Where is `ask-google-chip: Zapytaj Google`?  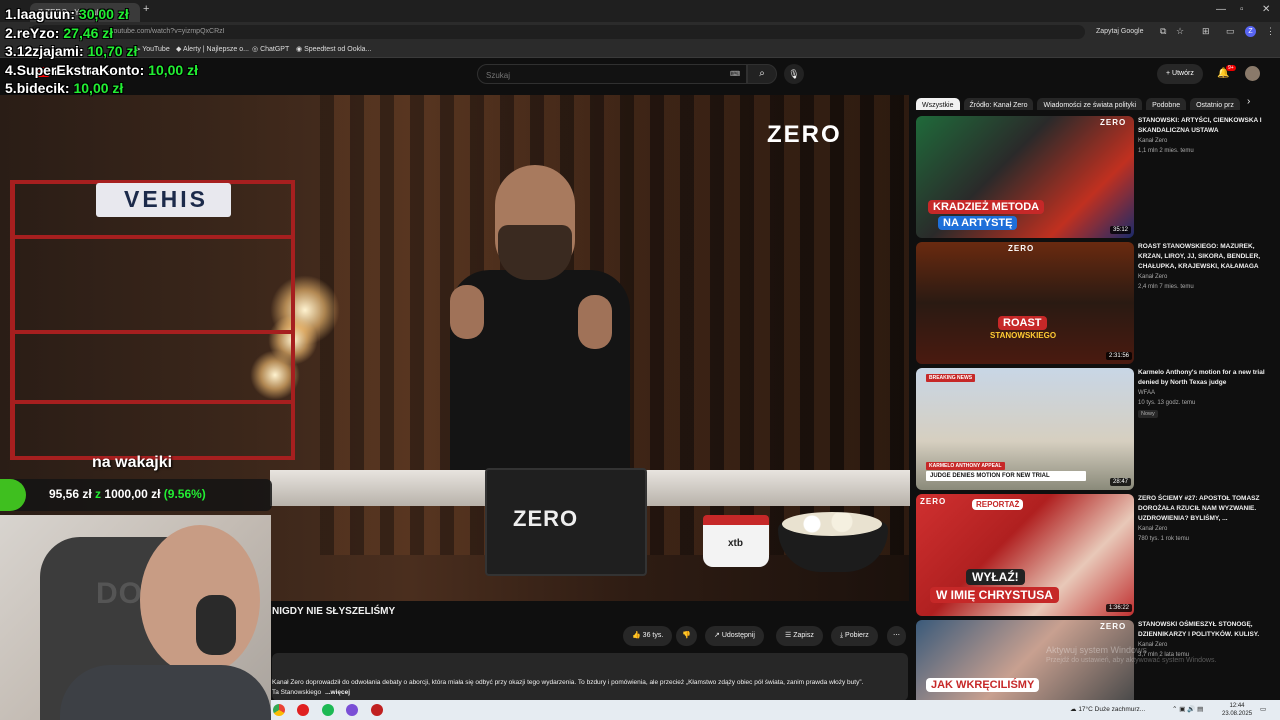
ask-google-chip: Zapytaj Google is located at coordinates (1119, 32).